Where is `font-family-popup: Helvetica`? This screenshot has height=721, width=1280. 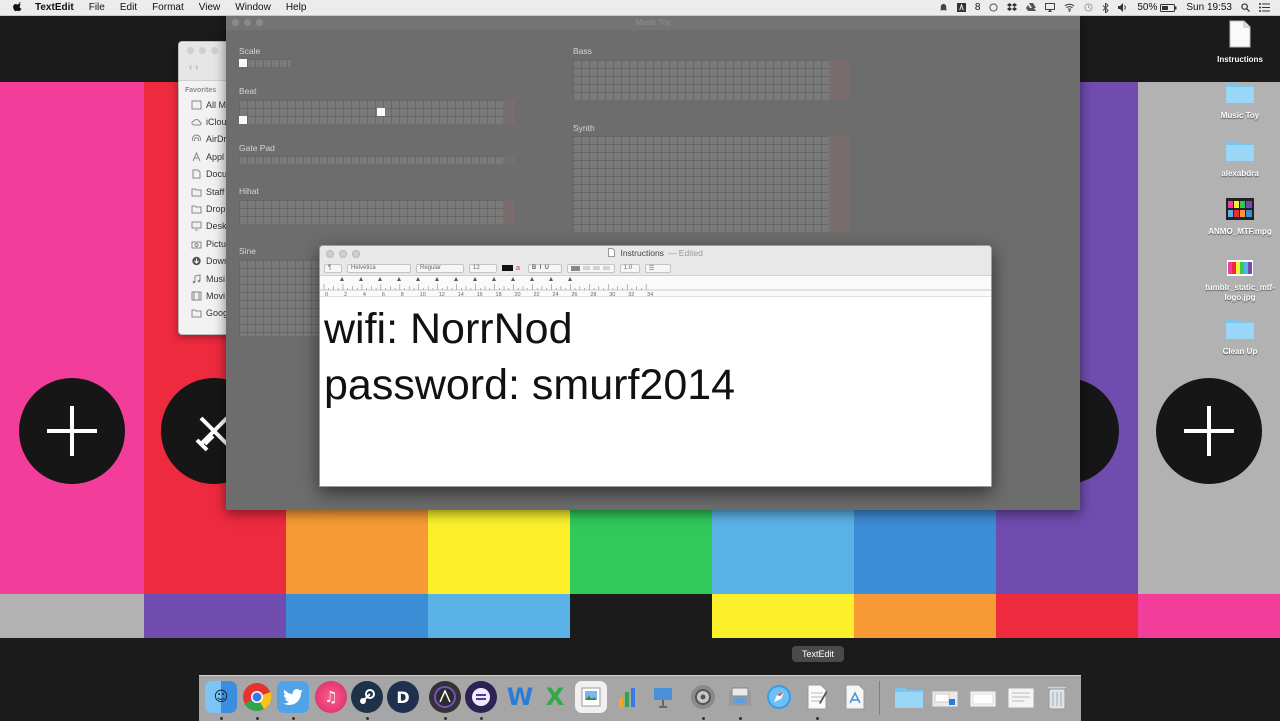
font-family-popup: Helvetica is located at coordinates (379, 268).